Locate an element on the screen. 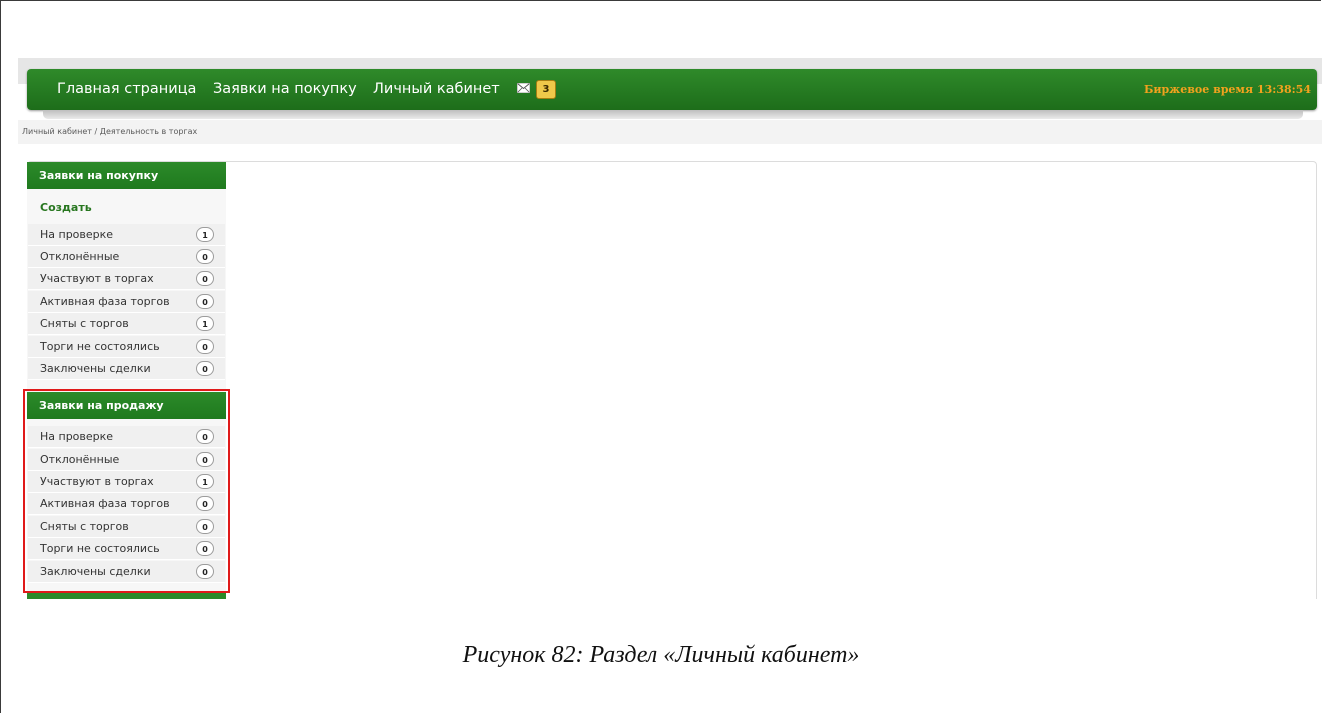 This screenshot has width=1322, height=713. create-request-link: Создать is located at coordinates (66, 207).